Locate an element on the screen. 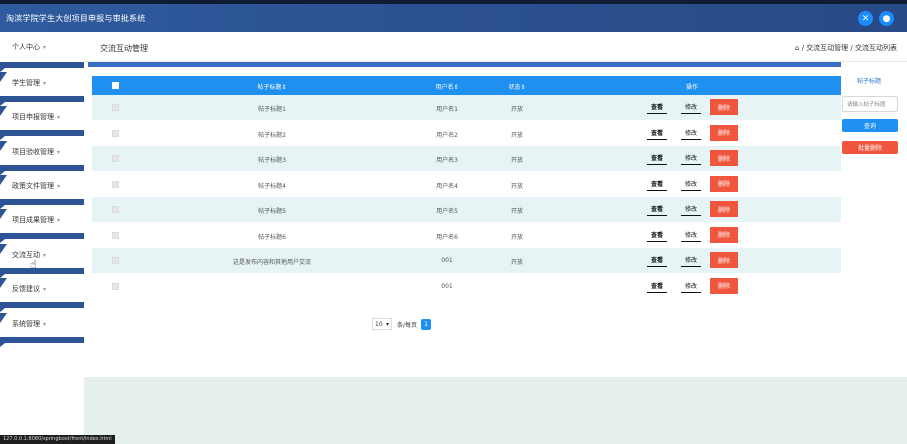 The height and width of the screenshot is (444, 907). page-button-current: 1 is located at coordinates (426, 324).